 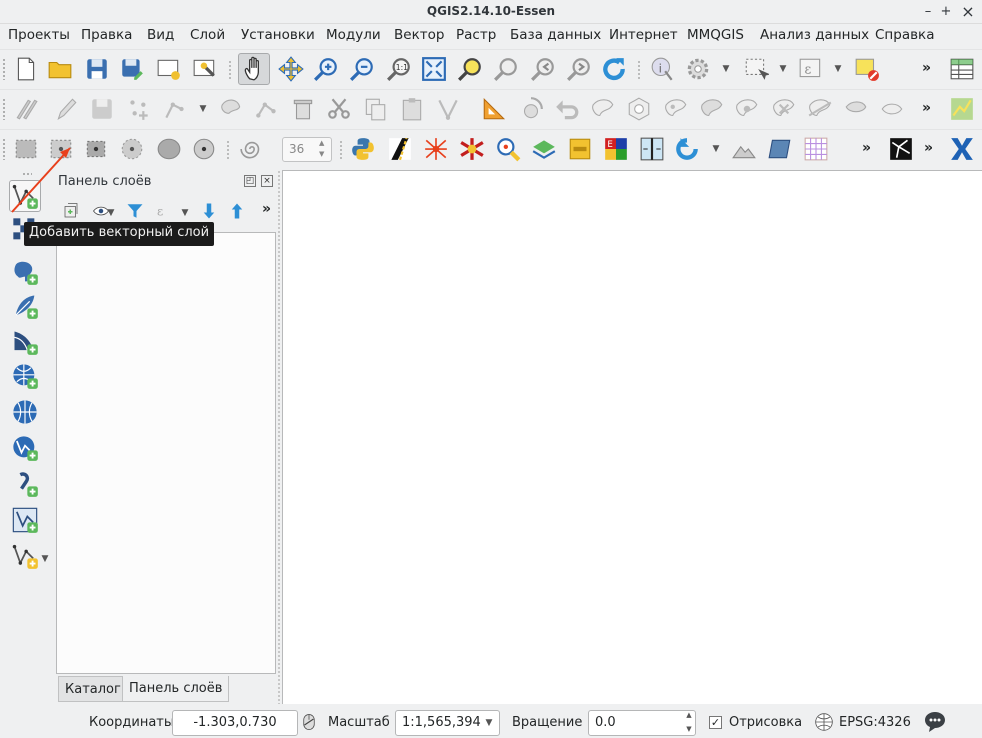 I want to click on menu-vector: Вектор, so click(x=419, y=35).